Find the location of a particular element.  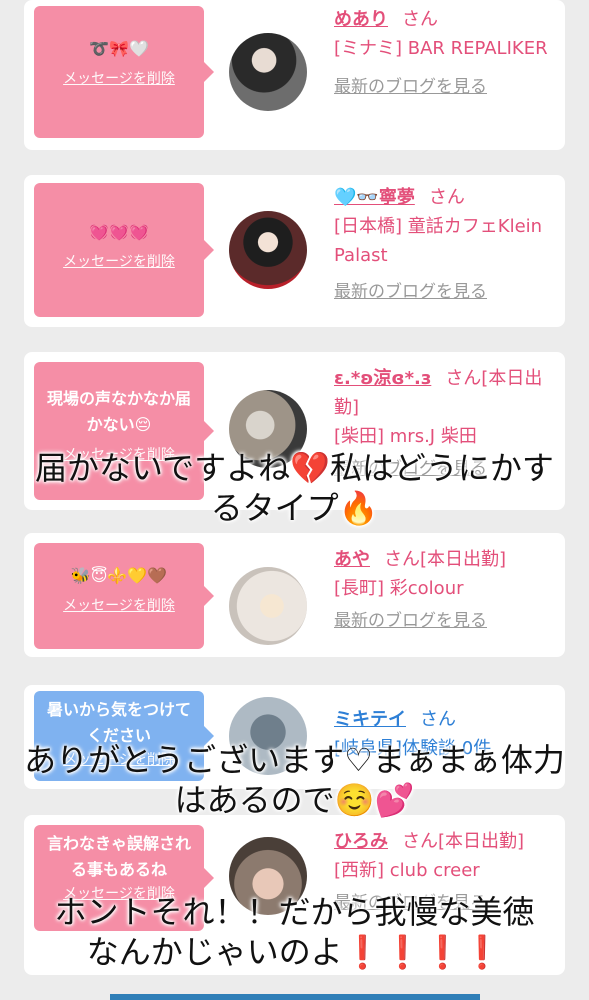

shop-name: [柴田] mrs.J 柴田 is located at coordinates (405, 436).